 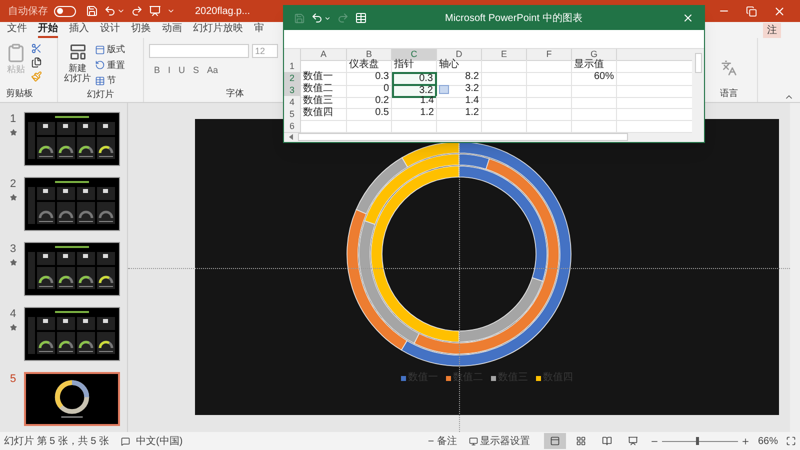 What do you see at coordinates (594, 66) in the screenshot?
I see `table-cell: 显示值` at bounding box center [594, 66].